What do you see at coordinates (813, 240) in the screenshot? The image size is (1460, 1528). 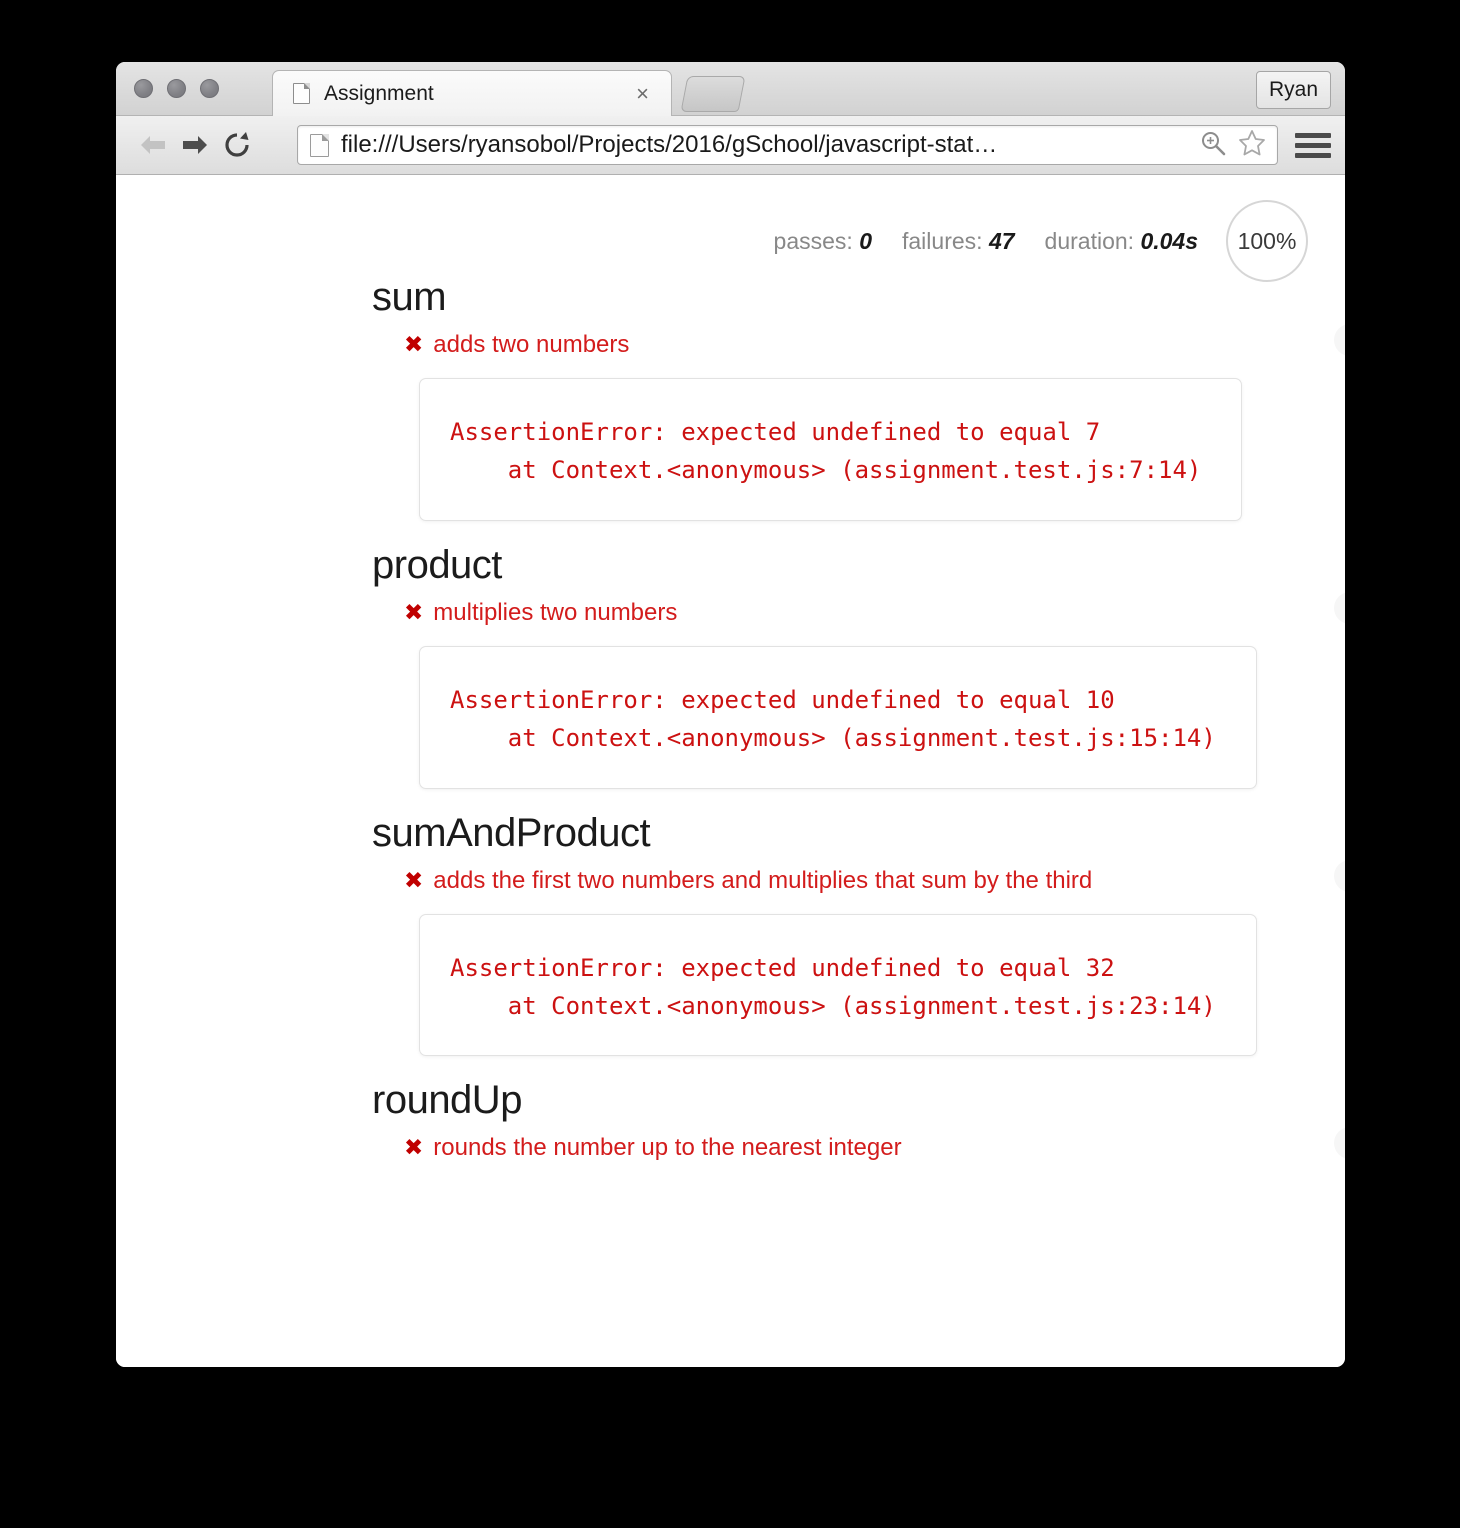 I see `passes-label: passes:` at bounding box center [813, 240].